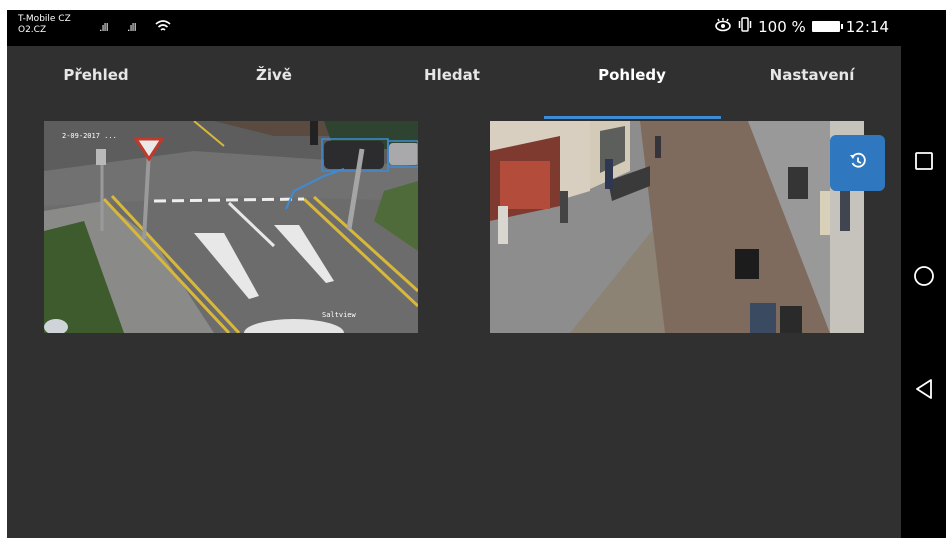 The height and width of the screenshot is (538, 946). I want to click on battery-icon, so click(827, 26).